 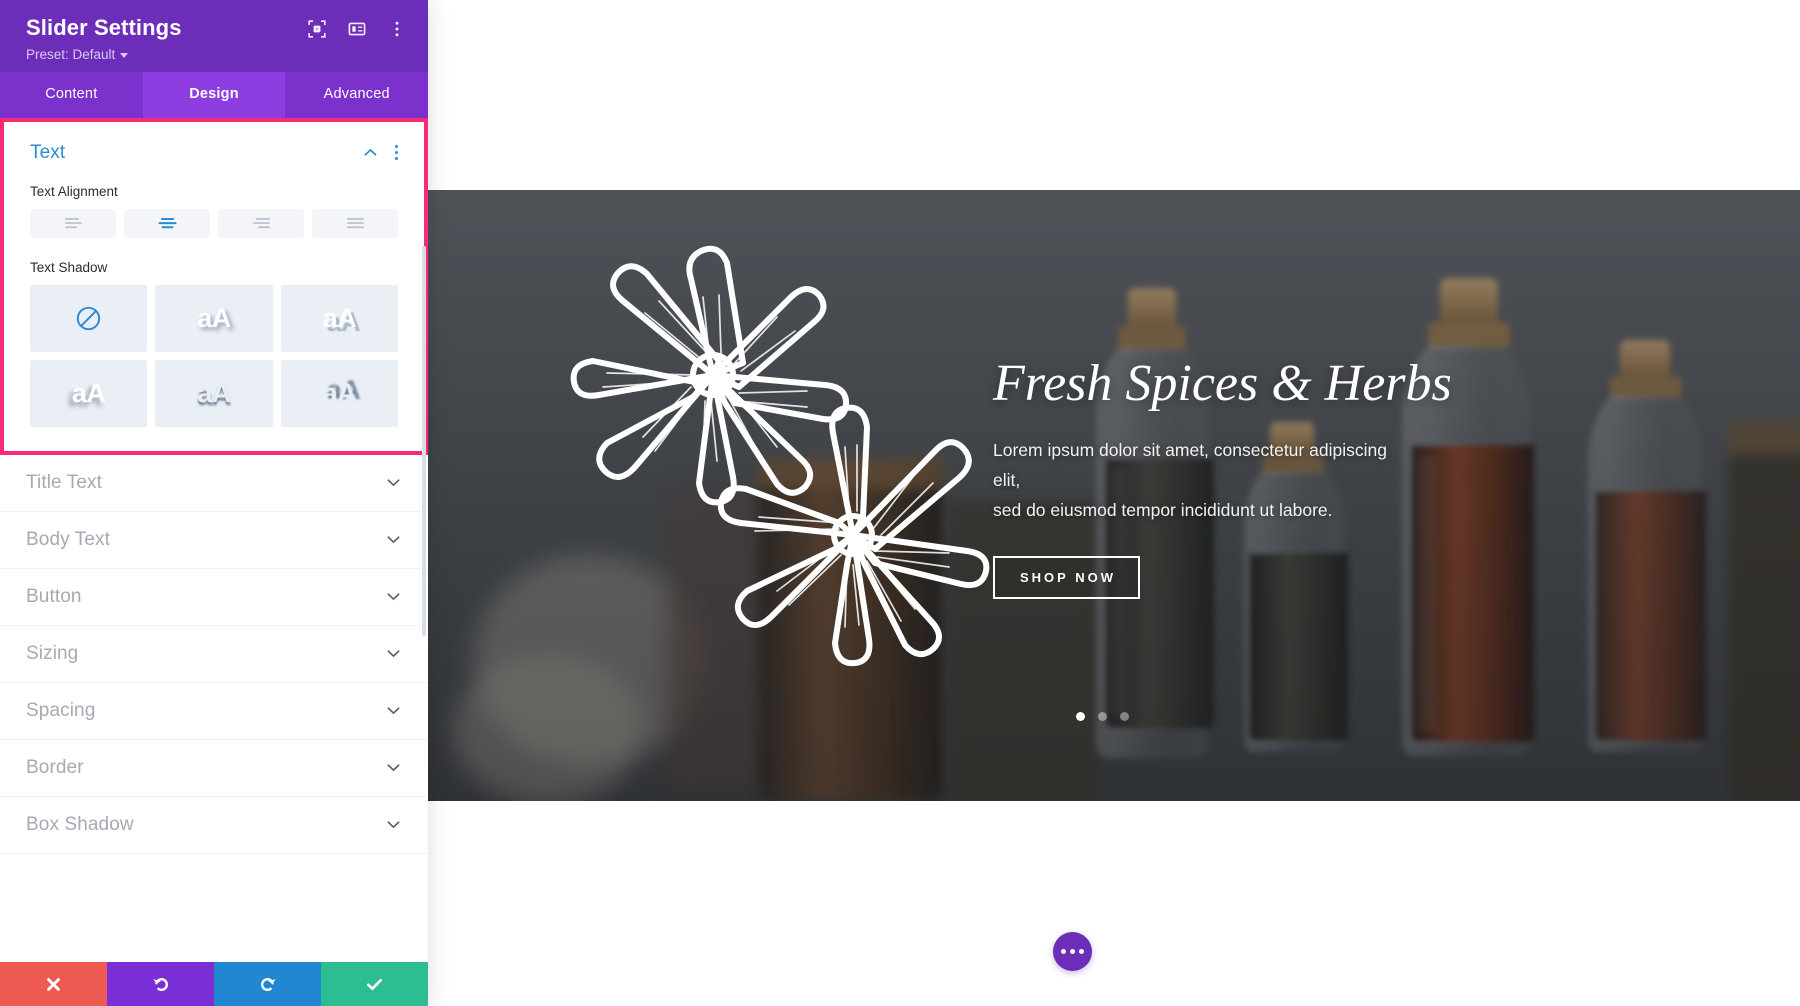 I want to click on preset-label: Preset: Default, so click(x=71, y=54).